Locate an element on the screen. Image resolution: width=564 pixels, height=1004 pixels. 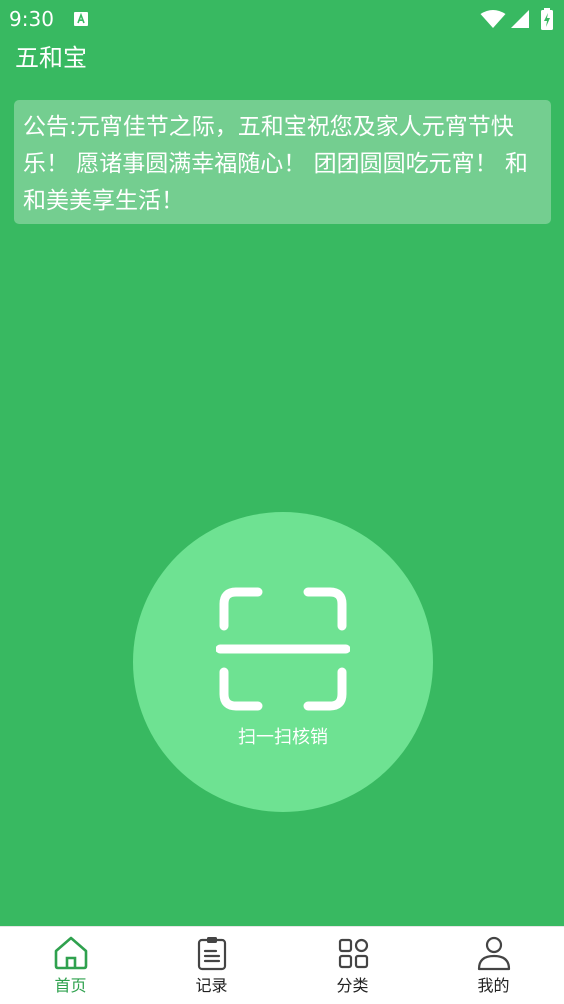
bottom-navigation: 首页 记录 分类 我的 is located at coordinates (282, 965).